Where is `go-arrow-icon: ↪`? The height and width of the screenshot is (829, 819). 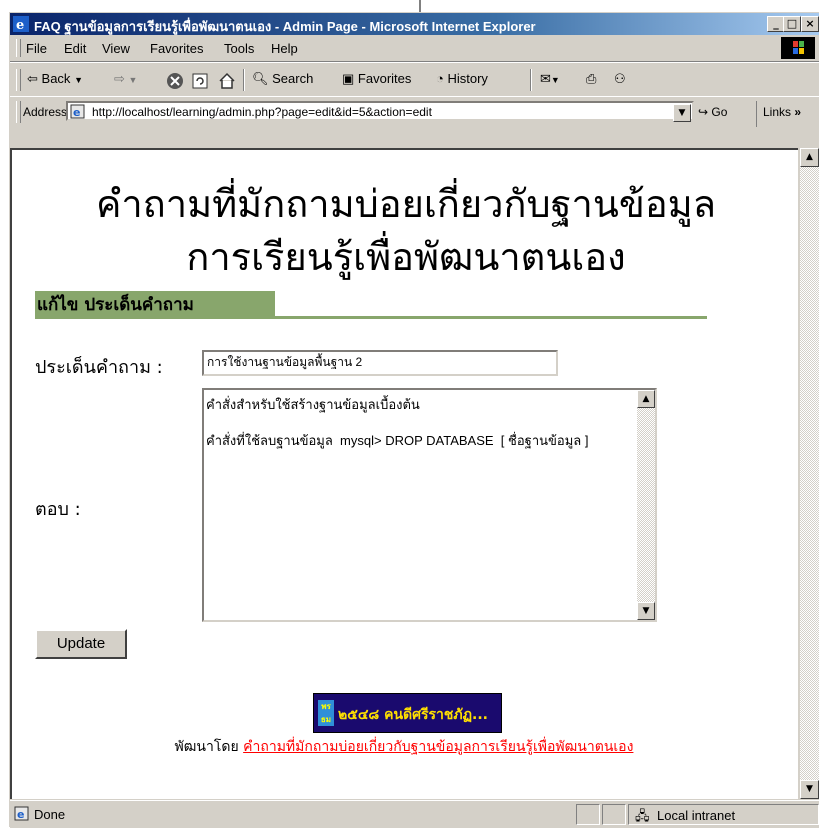
go-arrow-icon: ↪ is located at coordinates (703, 112).